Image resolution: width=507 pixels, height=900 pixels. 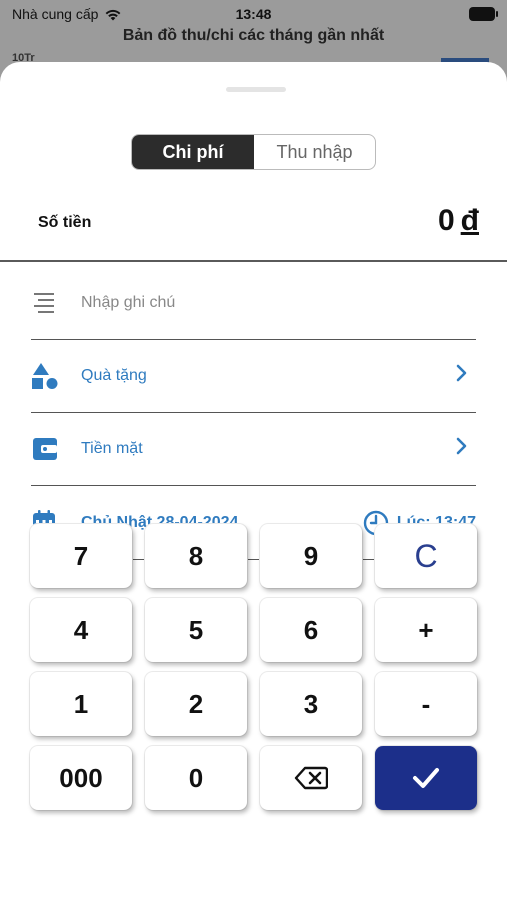 What do you see at coordinates (81, 556) in the screenshot?
I see `key-7: 7` at bounding box center [81, 556].